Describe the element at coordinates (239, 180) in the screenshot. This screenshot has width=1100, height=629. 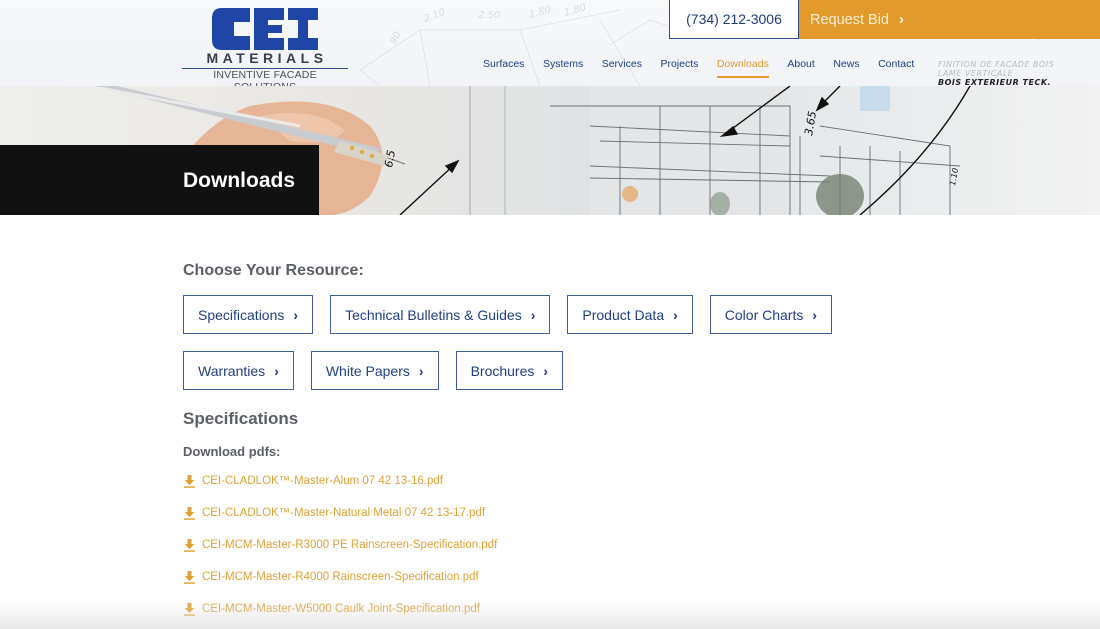
I see `page-title: Downloads` at that location.